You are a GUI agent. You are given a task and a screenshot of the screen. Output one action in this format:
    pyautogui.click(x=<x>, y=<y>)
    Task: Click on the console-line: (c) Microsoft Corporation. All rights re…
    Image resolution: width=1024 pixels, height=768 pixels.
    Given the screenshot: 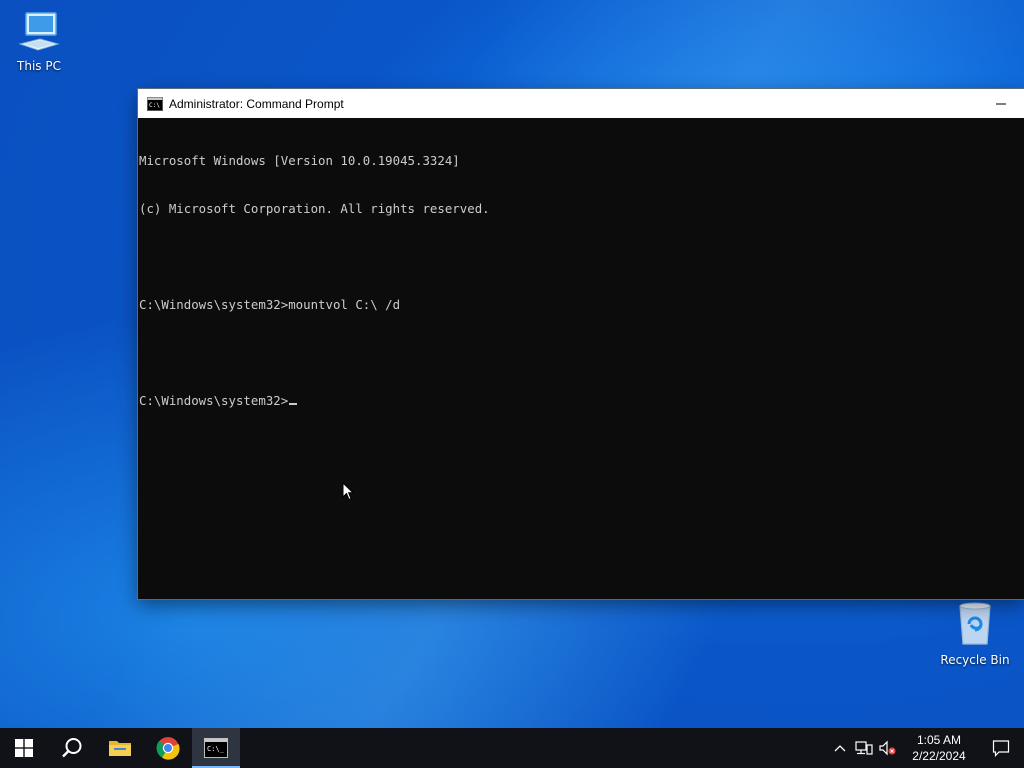 What is the action you would take?
    pyautogui.click(x=314, y=208)
    